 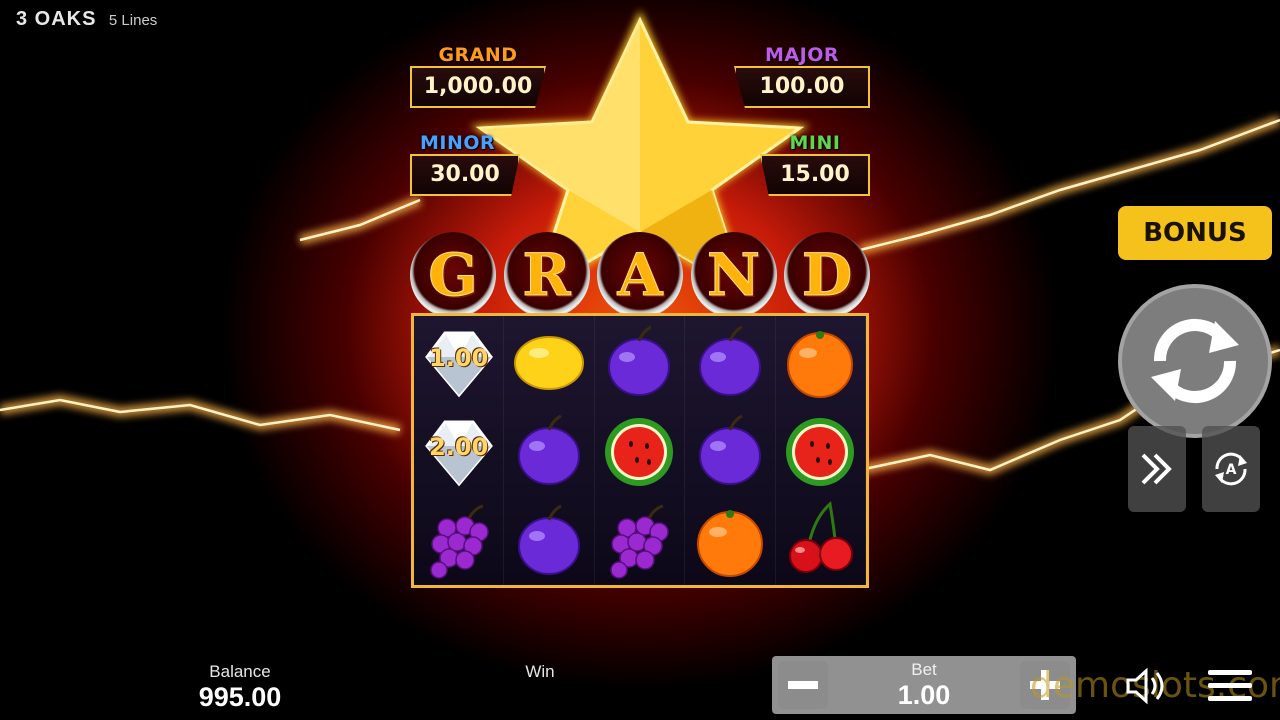 I want to click on balance-display: Balance 995.00, so click(x=240, y=687).